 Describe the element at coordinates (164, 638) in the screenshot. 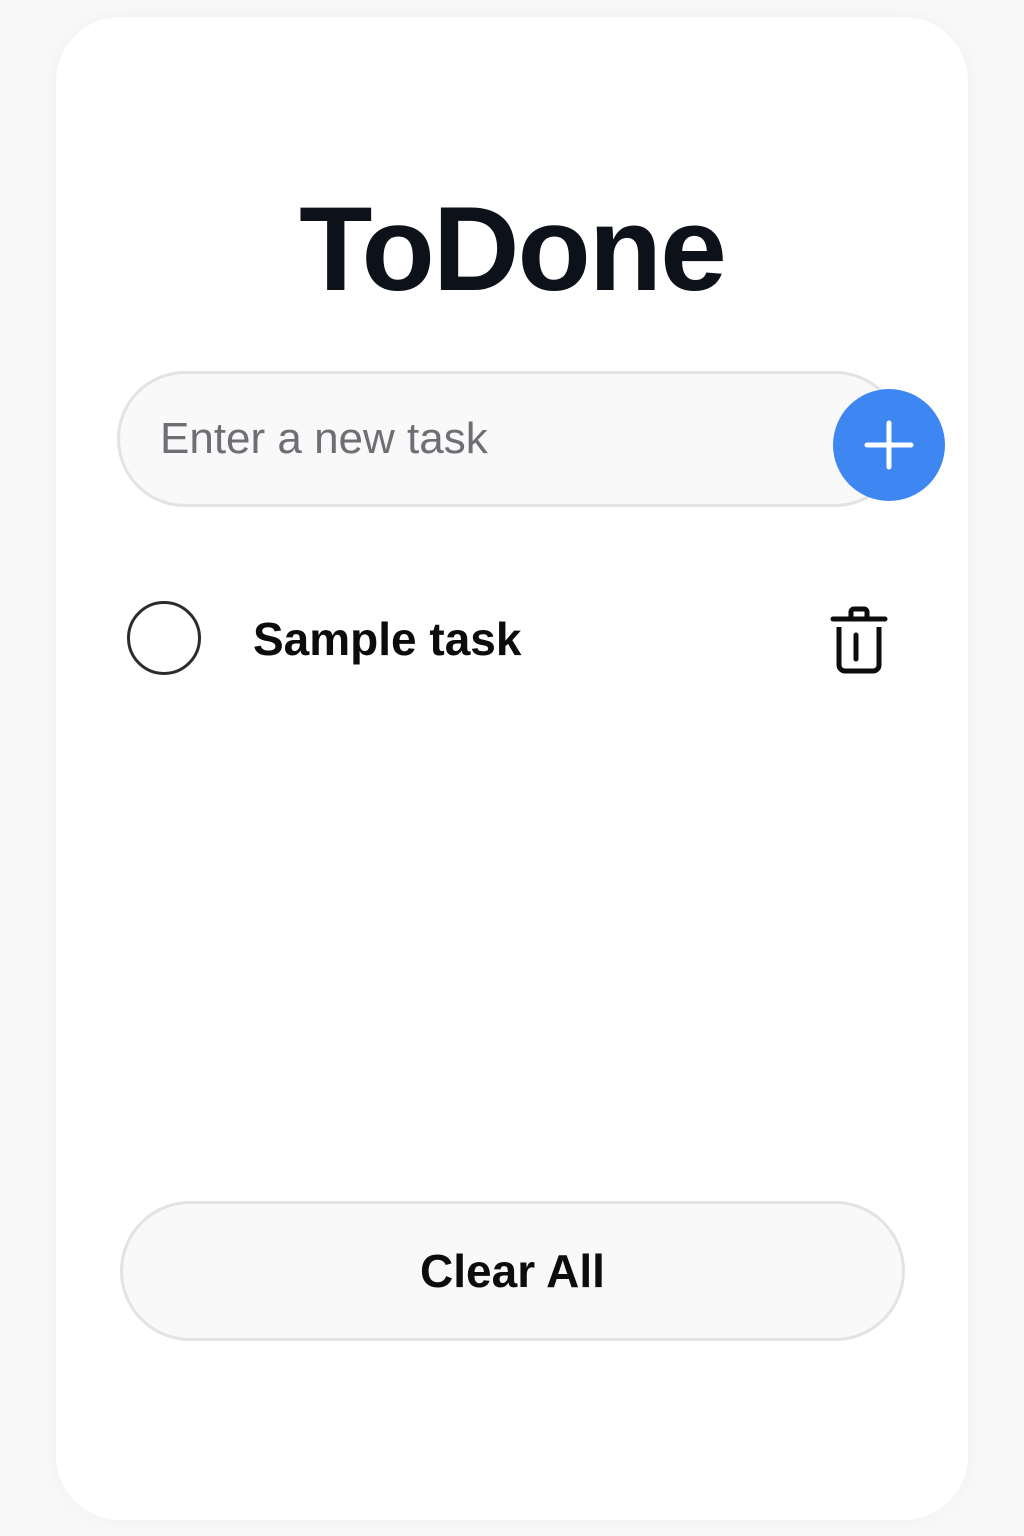

I see `task-checkbox` at that location.